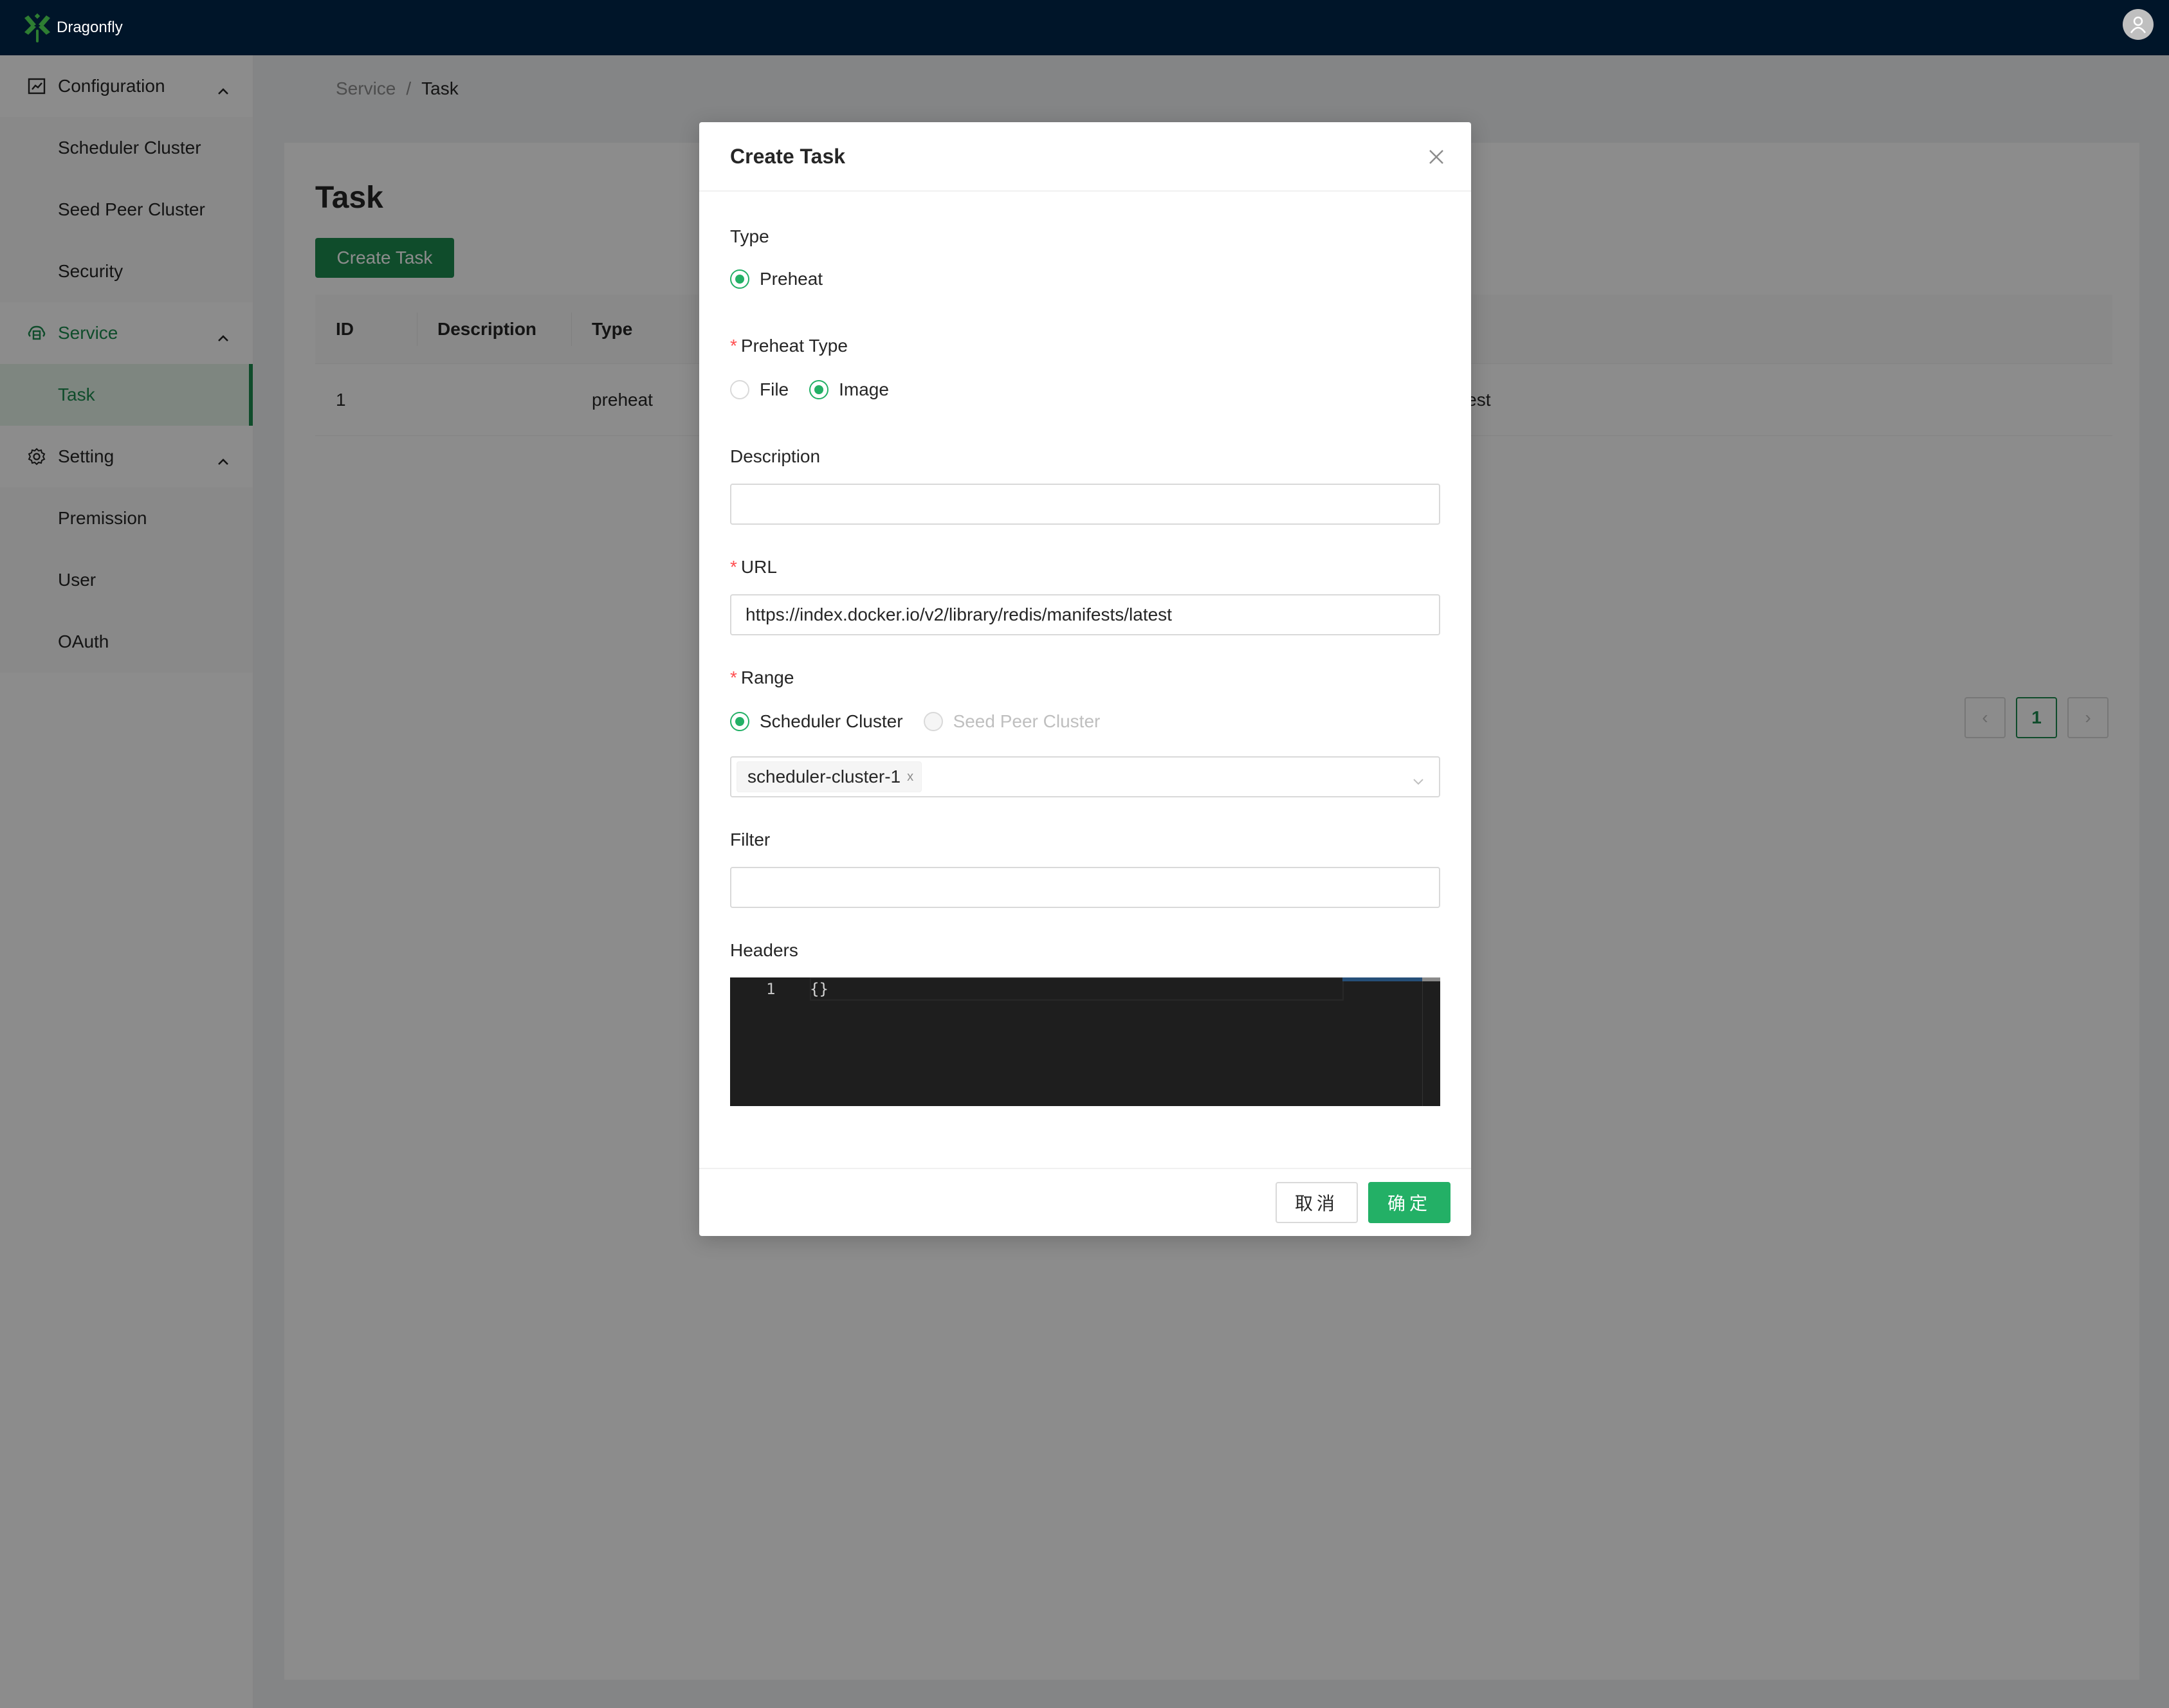 This screenshot has width=2169, height=1708. What do you see at coordinates (824, 776) in the screenshot?
I see `tag-label: scheduler-cluster-1` at bounding box center [824, 776].